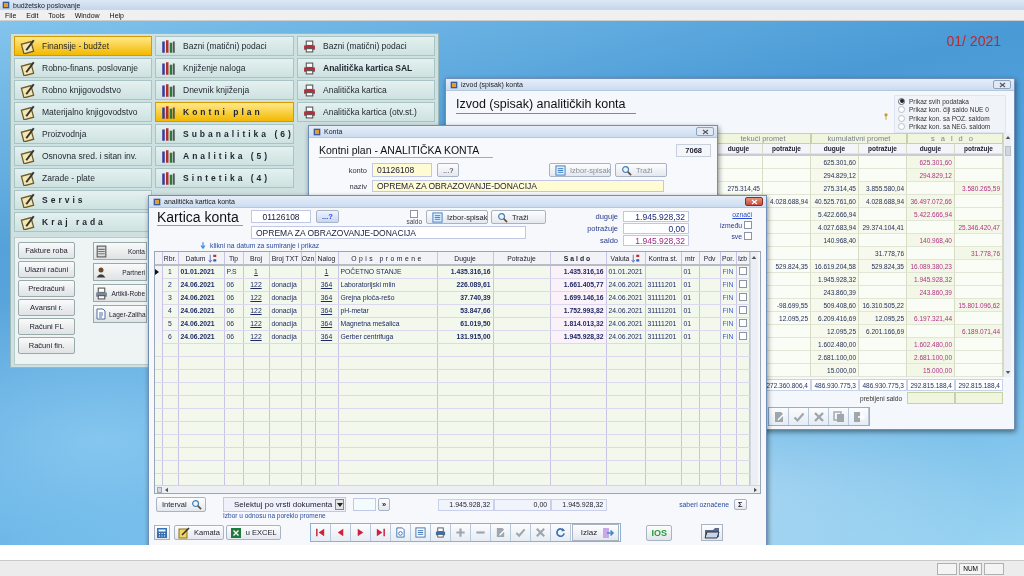 The height and width of the screenshot is (576, 1024). Describe the element at coordinates (636, 258) in the screenshot. I see `sort-icon` at that location.